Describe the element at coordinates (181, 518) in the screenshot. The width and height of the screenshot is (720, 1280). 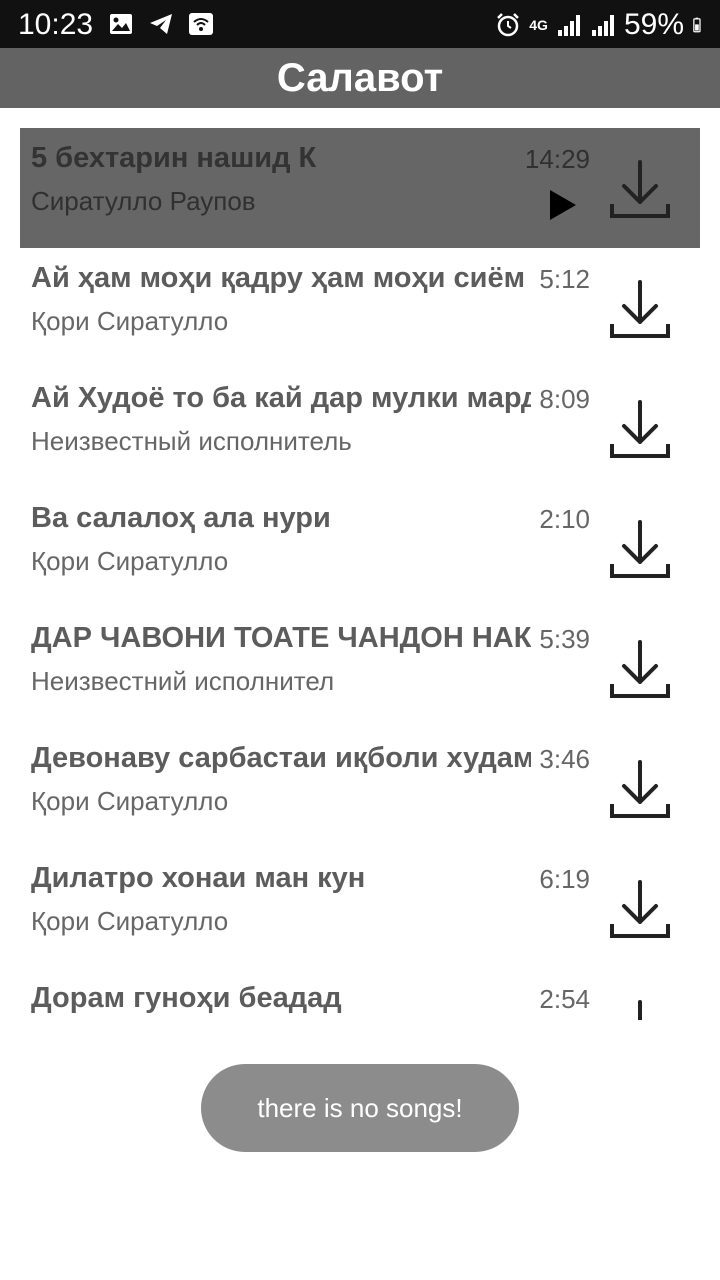
I see `song-title: Ва салалоҳ ала нури` at that location.